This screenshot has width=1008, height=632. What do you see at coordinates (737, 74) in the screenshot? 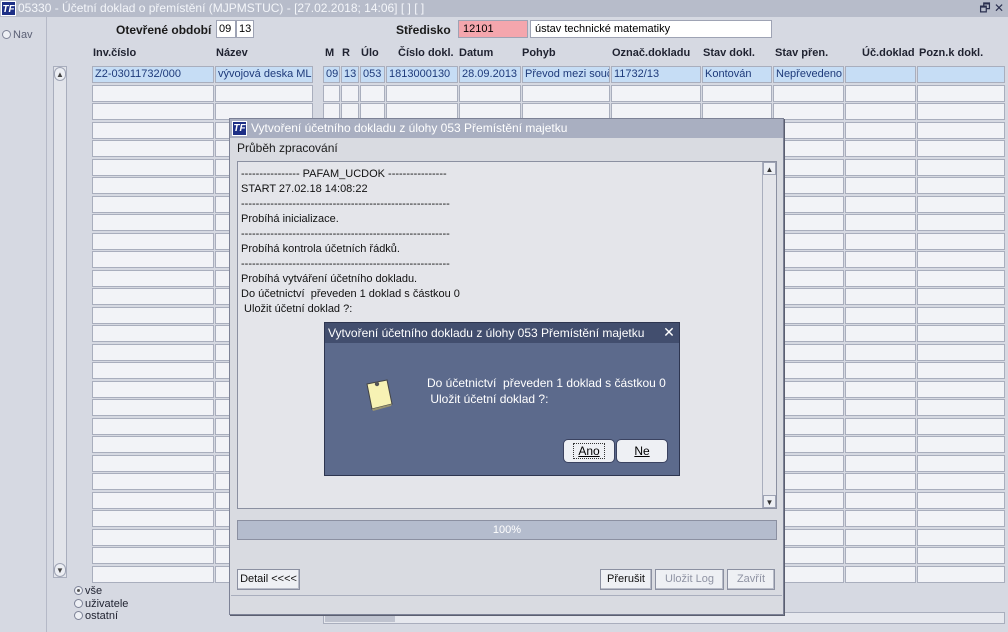
I see `cell-state: Kontován` at bounding box center [737, 74].